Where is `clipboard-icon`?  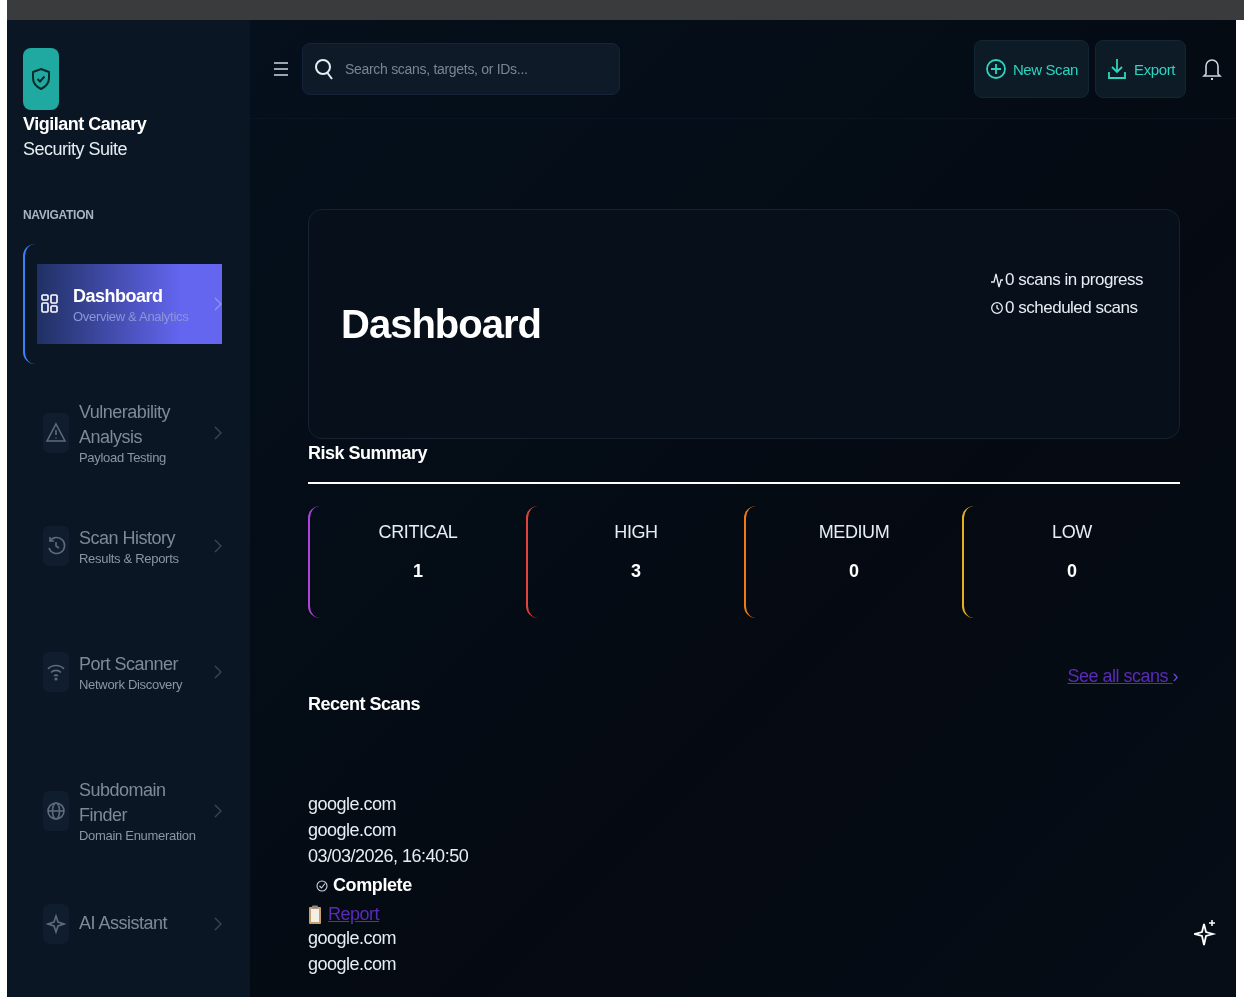 clipboard-icon is located at coordinates (315, 914).